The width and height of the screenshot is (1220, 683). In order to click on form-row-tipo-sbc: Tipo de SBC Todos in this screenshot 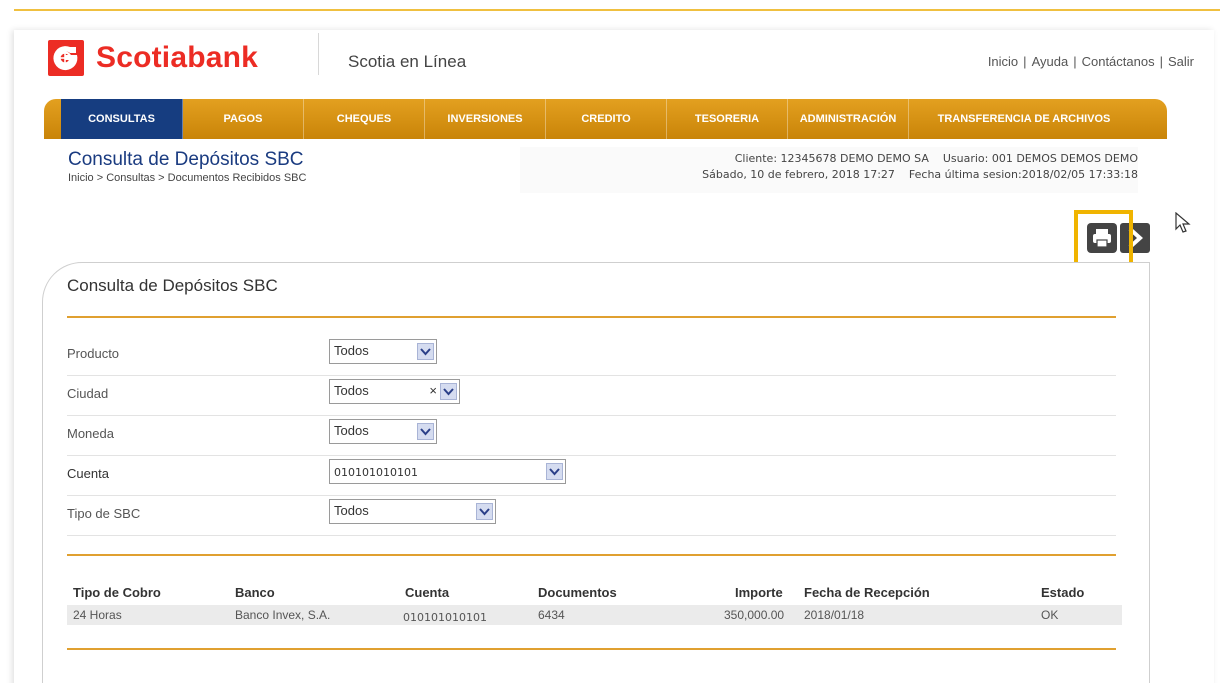, I will do `click(591, 516)`.